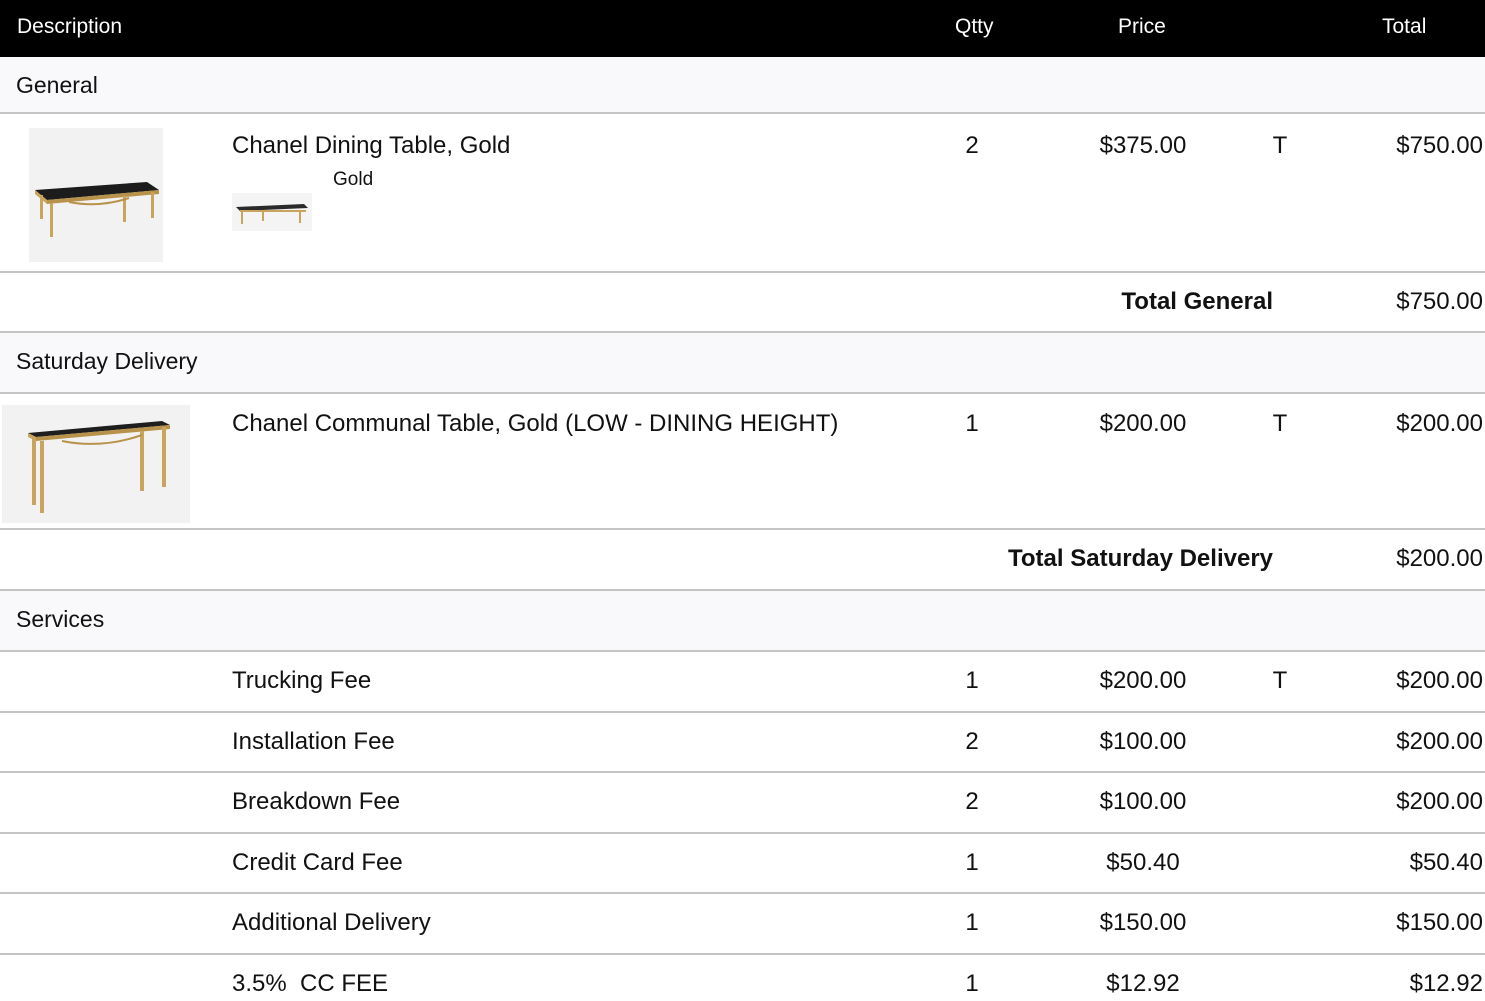  Describe the element at coordinates (316, 801) in the screenshot. I see `item-description: Breakdown Fee` at that location.